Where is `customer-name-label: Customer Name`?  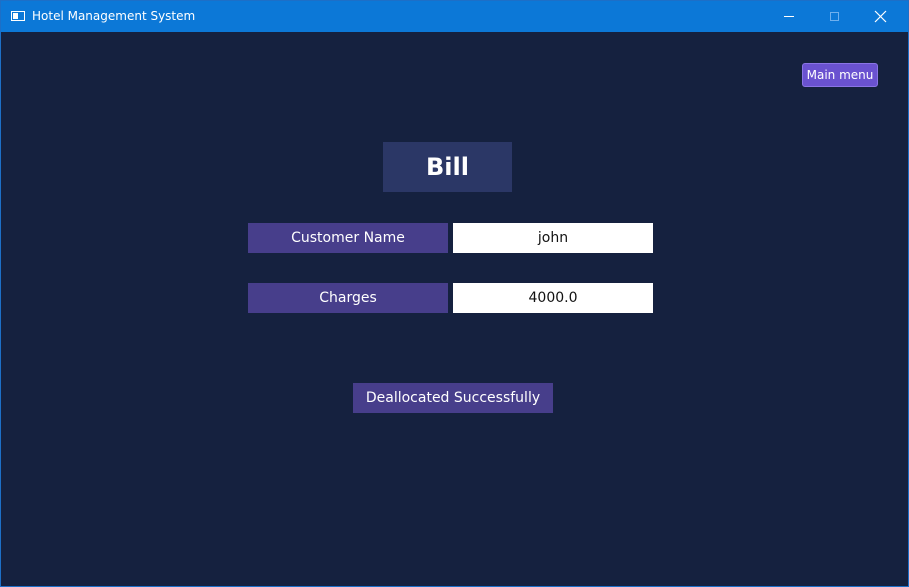
customer-name-label: Customer Name is located at coordinates (348, 238).